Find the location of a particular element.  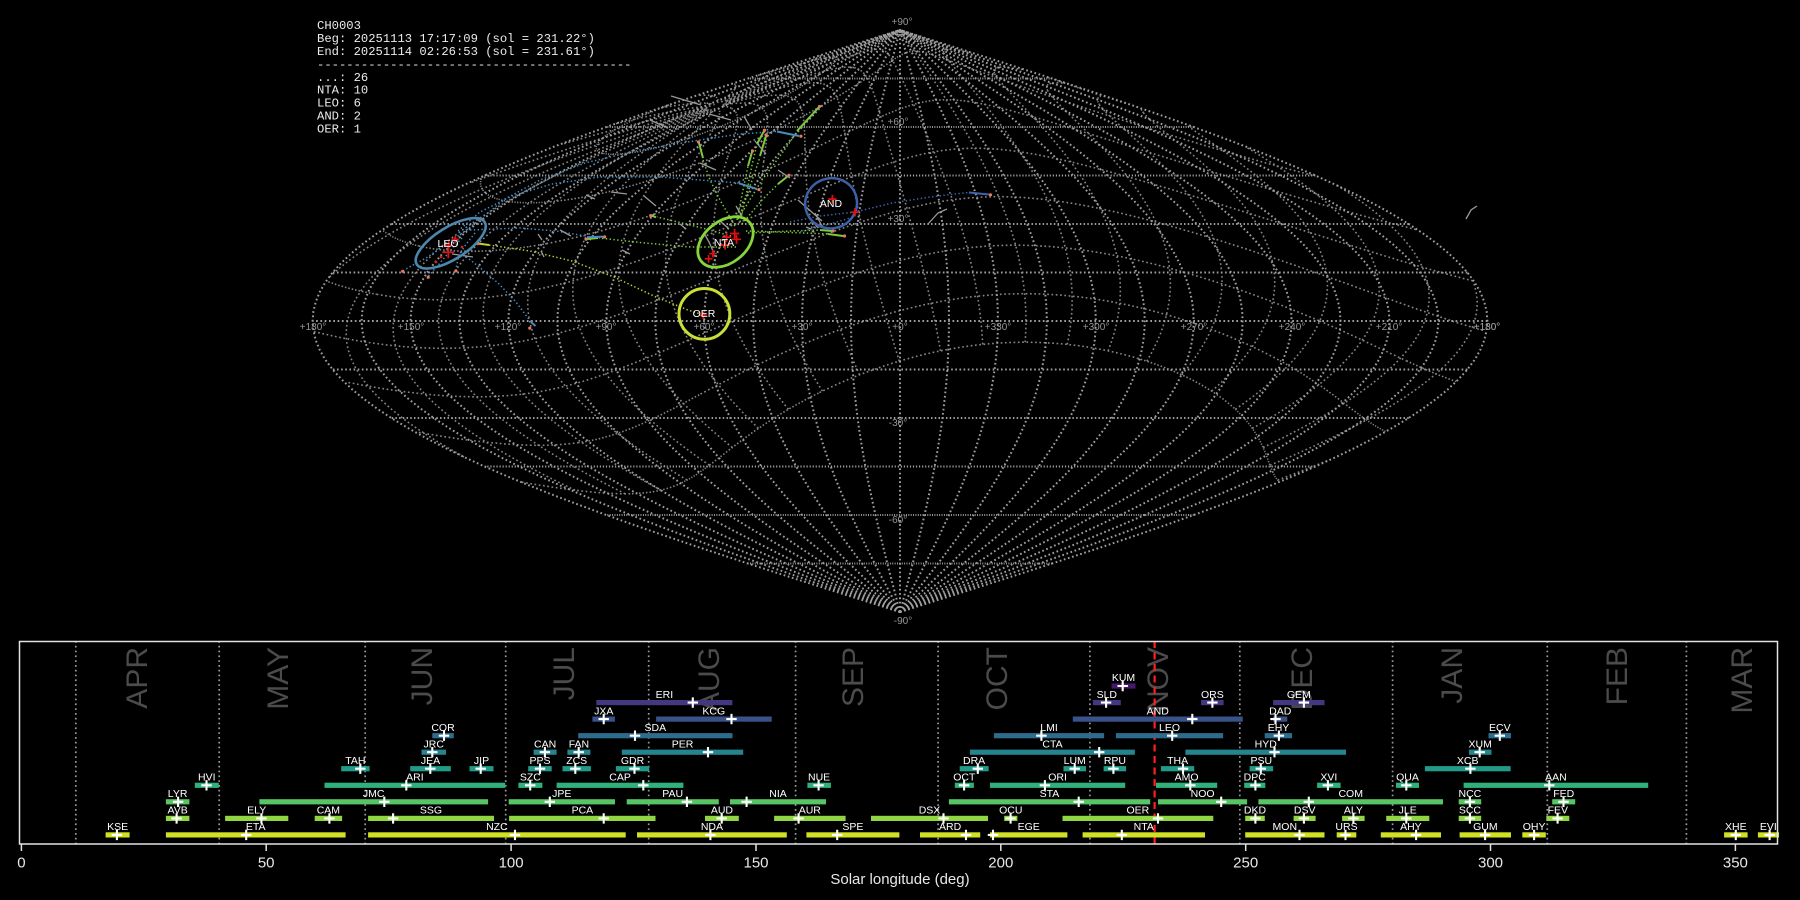

svg-text: COM is located at coordinates (1350, 794).